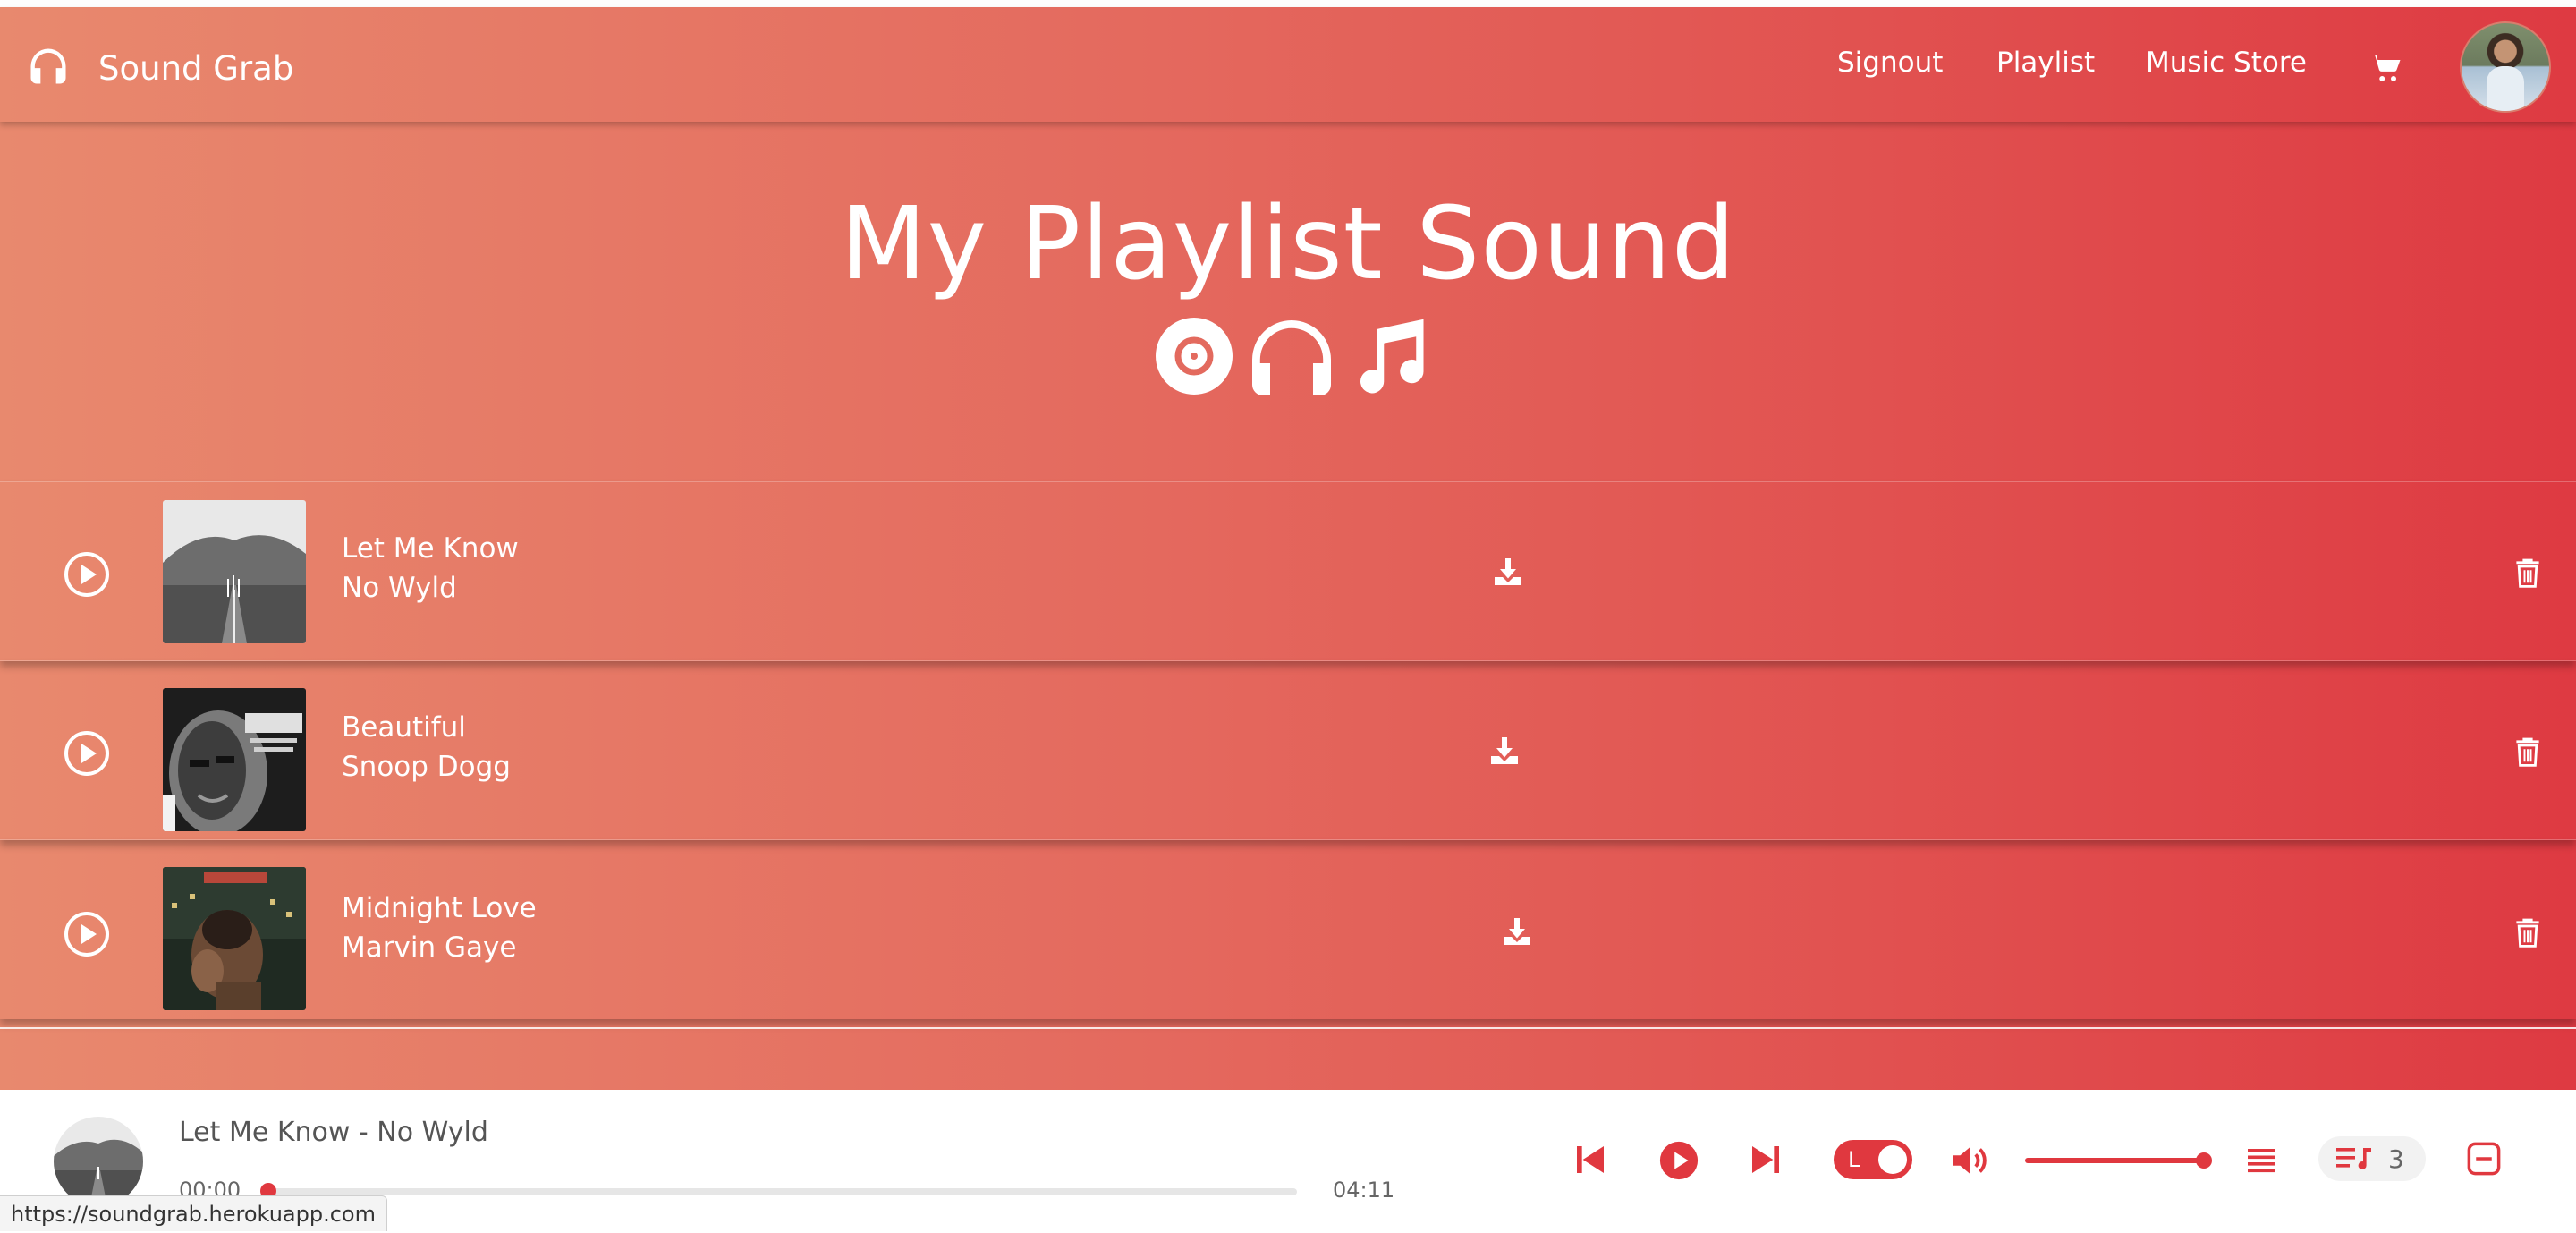  I want to click on volume-slider, so click(2118, 1160).